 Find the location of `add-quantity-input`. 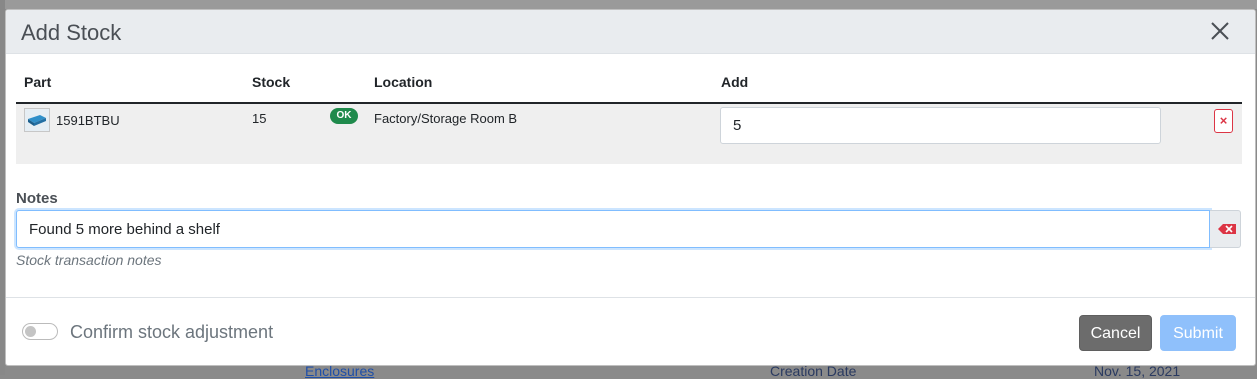

add-quantity-input is located at coordinates (940, 125).